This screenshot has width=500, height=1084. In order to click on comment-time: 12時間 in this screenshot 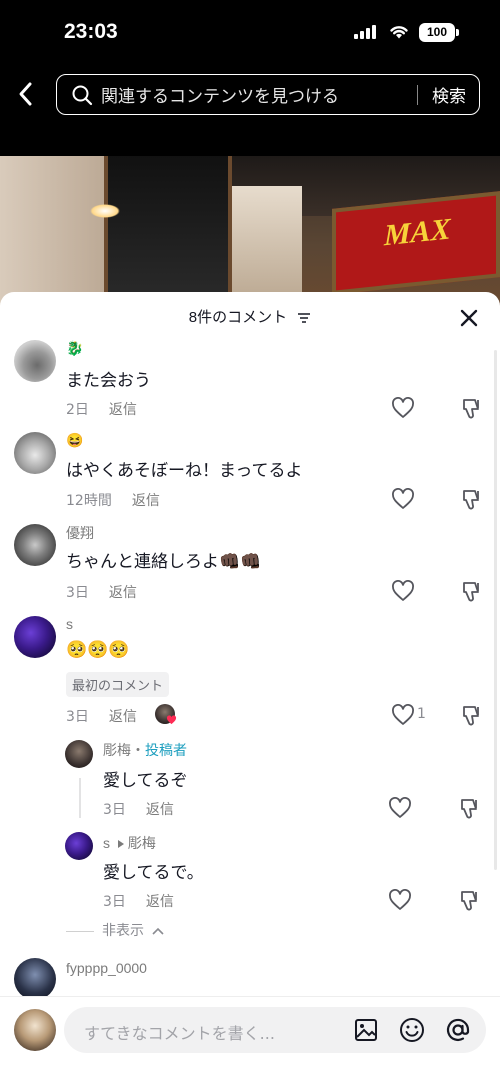, I will do `click(89, 501)`.